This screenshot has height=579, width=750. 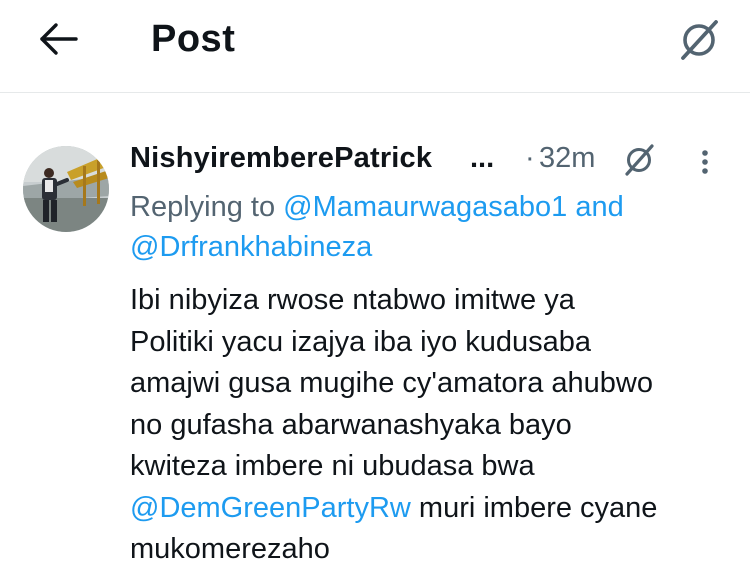 I want to click on more-options-button, so click(x=705, y=162).